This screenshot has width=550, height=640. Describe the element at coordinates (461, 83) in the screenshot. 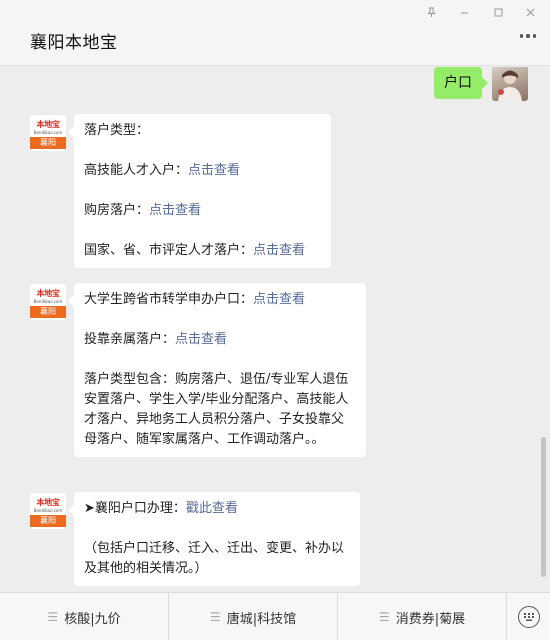

I see `my-message-bubble: 户口` at that location.